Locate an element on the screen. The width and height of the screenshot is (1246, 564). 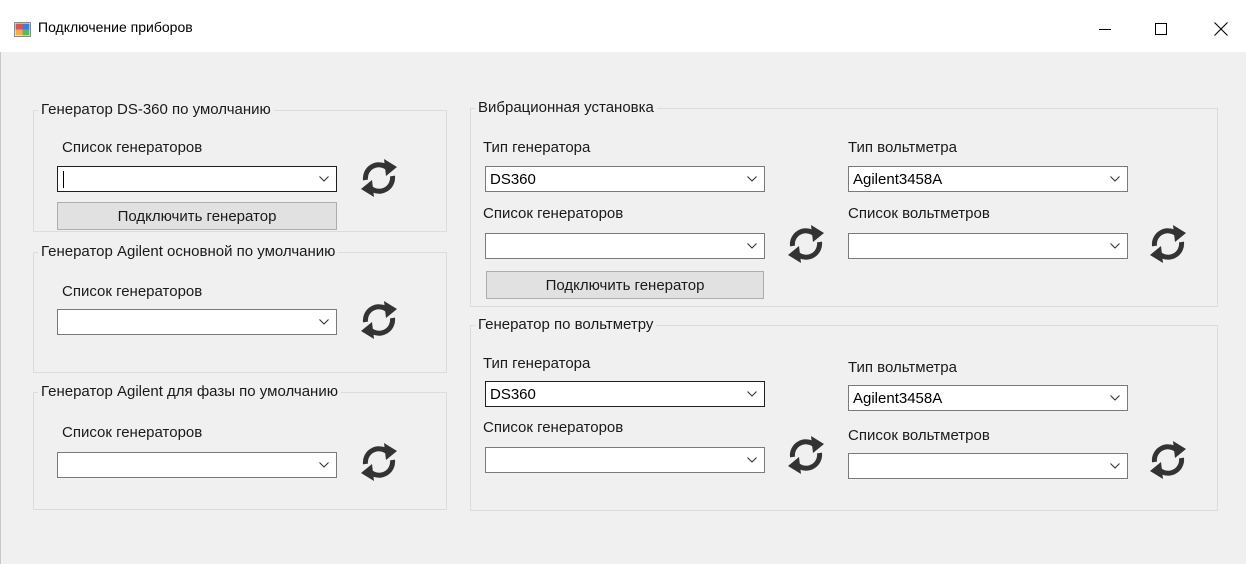
close-icon is located at coordinates (1221, 29).